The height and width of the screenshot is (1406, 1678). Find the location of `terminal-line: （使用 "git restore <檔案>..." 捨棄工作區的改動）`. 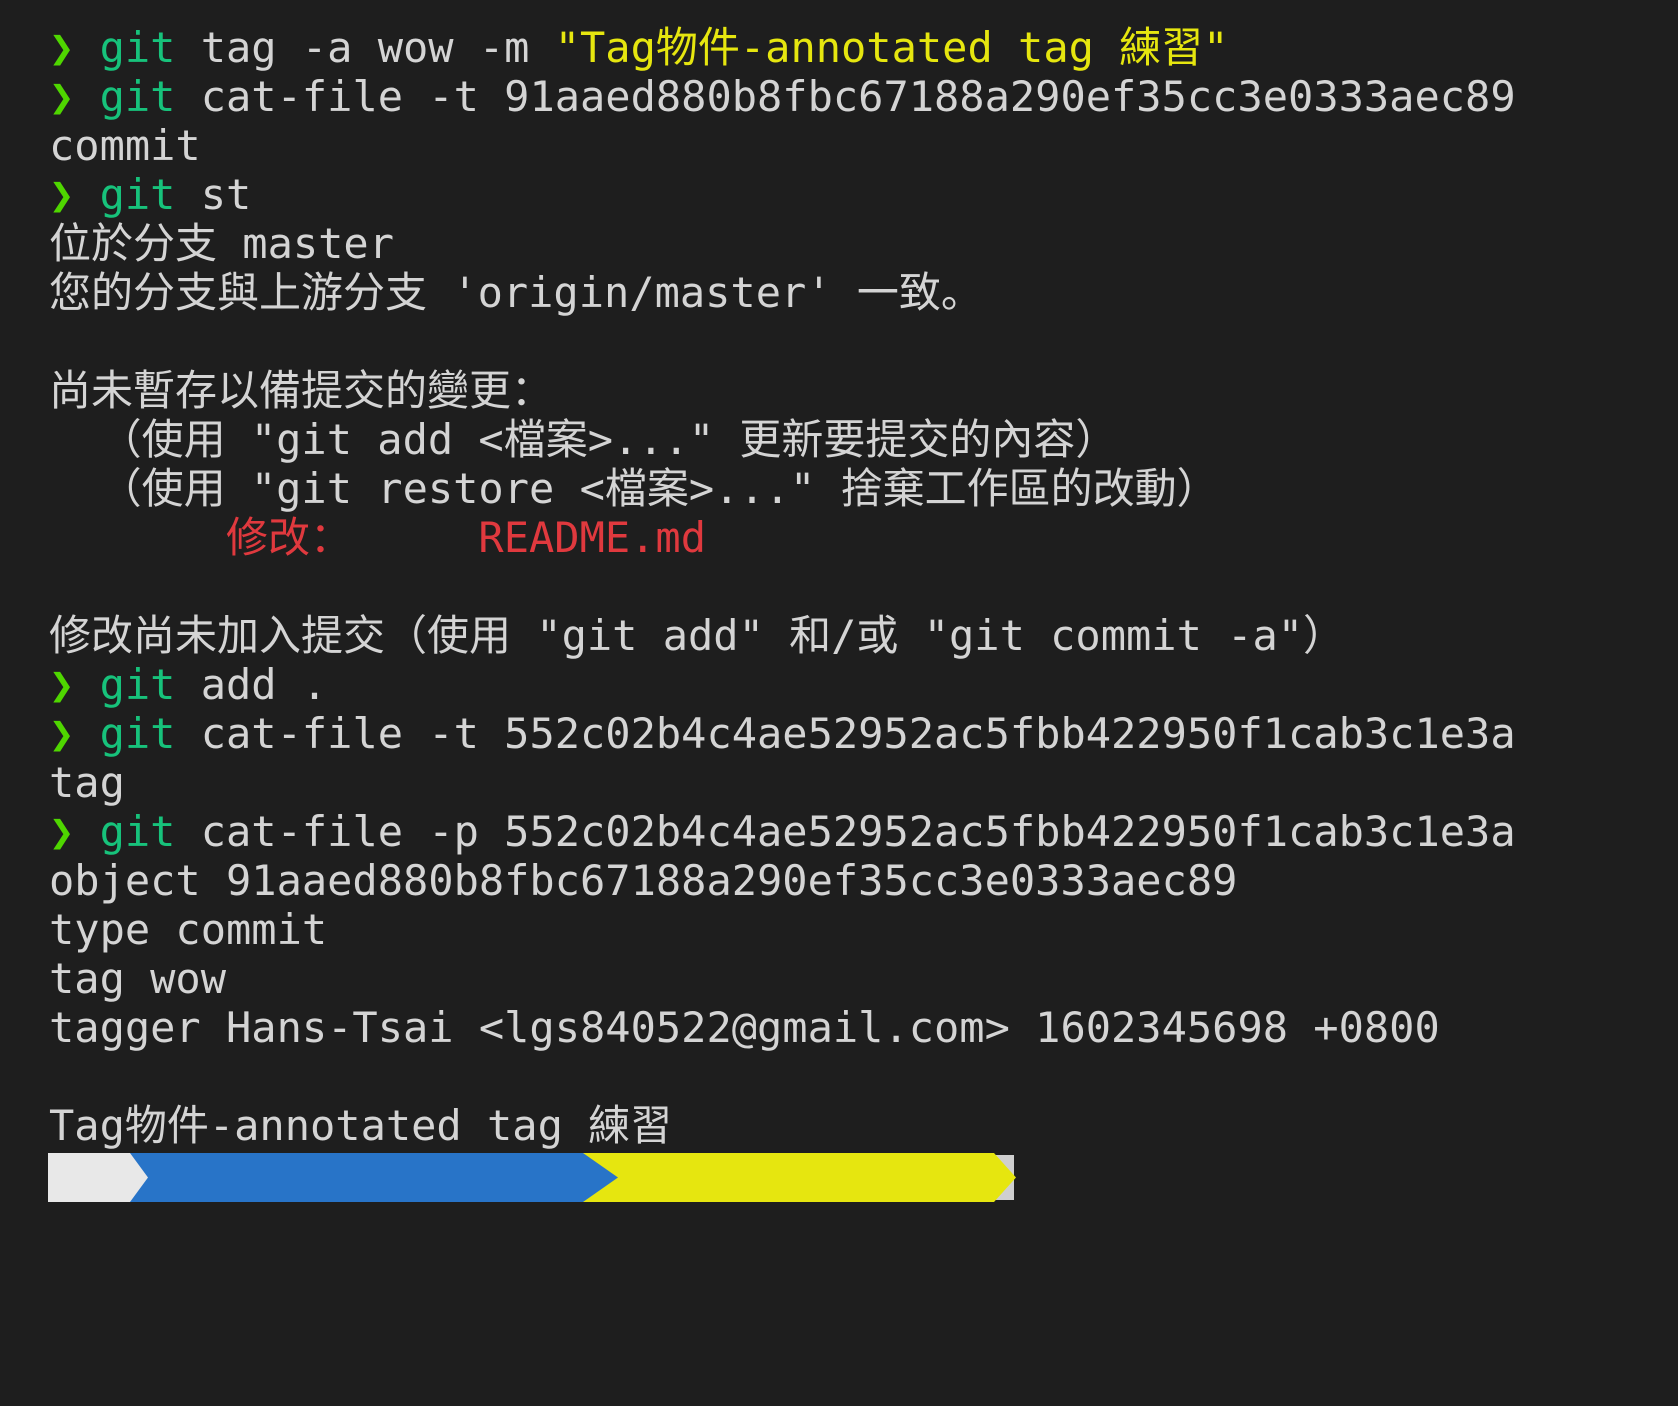

terminal-line: （使用 "git restore <檔案>..." 捨棄工作區的改動） is located at coordinates (782, 488).